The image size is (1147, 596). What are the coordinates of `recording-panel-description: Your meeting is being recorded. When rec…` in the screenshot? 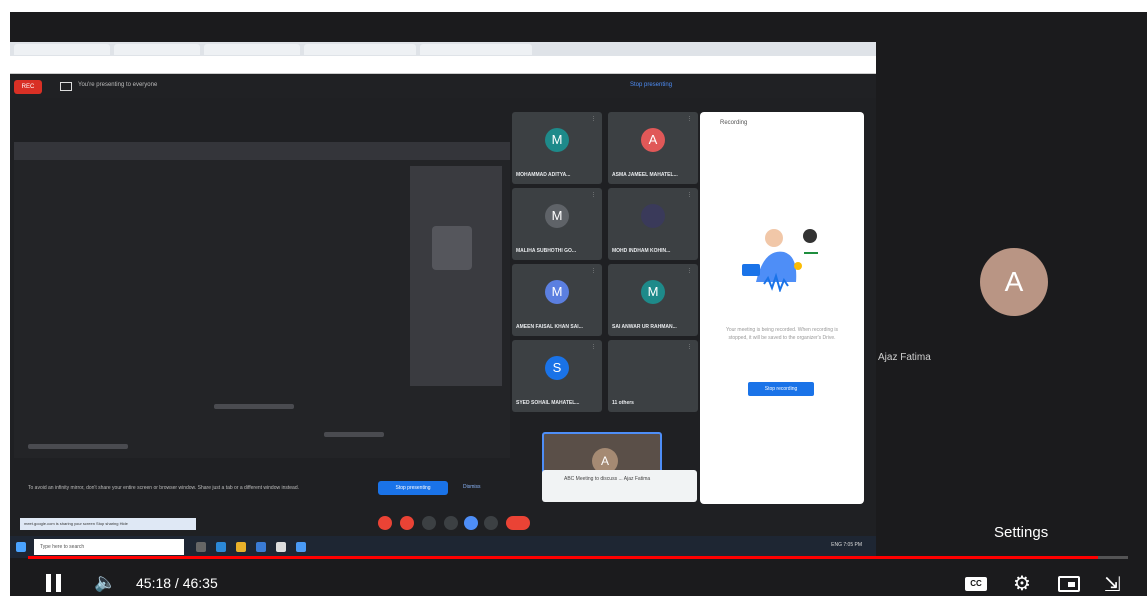 It's located at (782, 334).